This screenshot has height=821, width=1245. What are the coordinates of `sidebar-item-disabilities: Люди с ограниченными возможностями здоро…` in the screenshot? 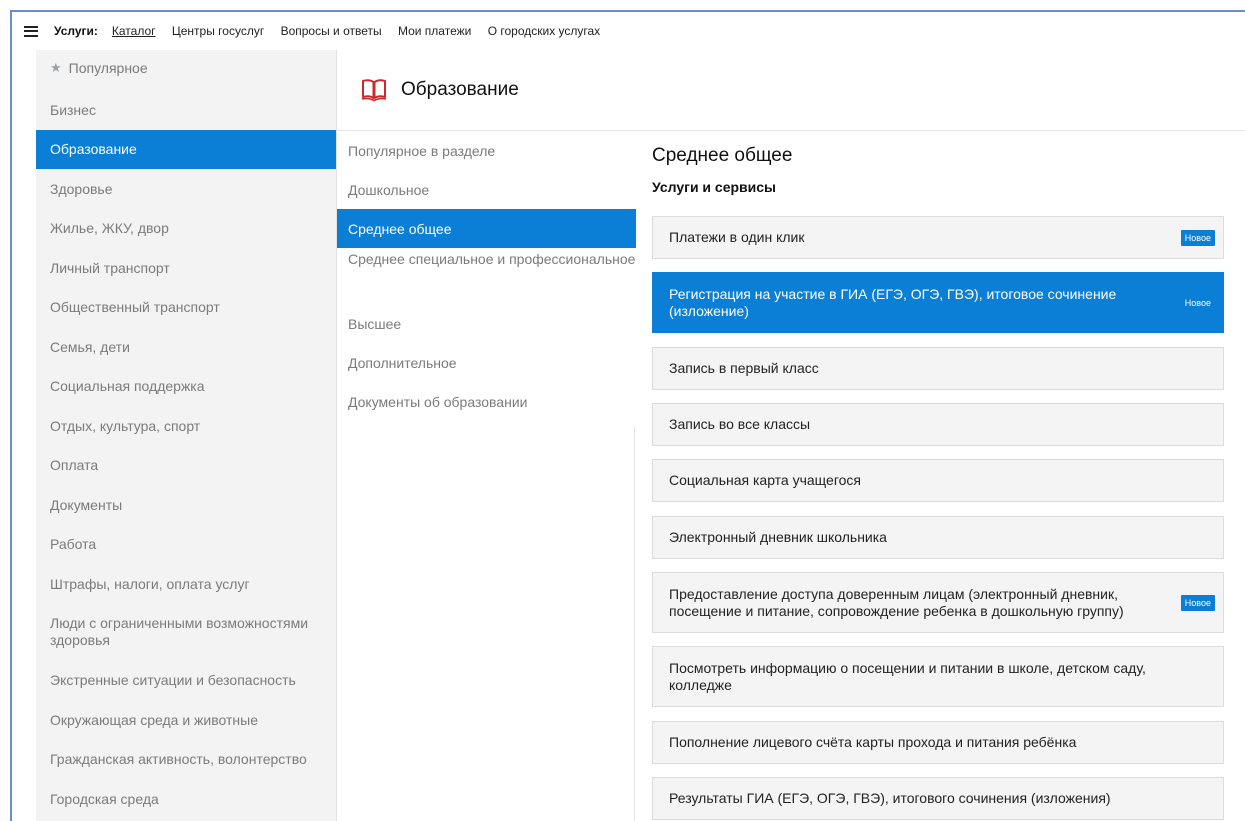 It's located at (186, 632).